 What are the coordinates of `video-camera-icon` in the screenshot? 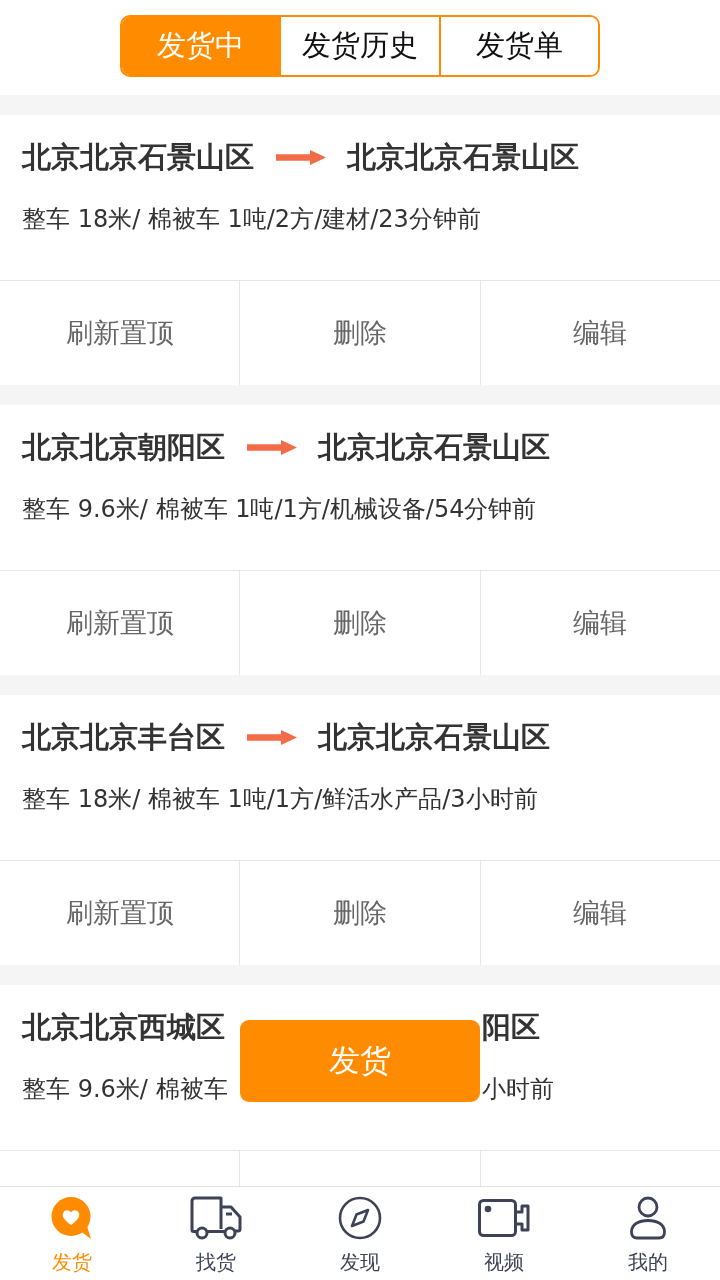 It's located at (504, 1218).